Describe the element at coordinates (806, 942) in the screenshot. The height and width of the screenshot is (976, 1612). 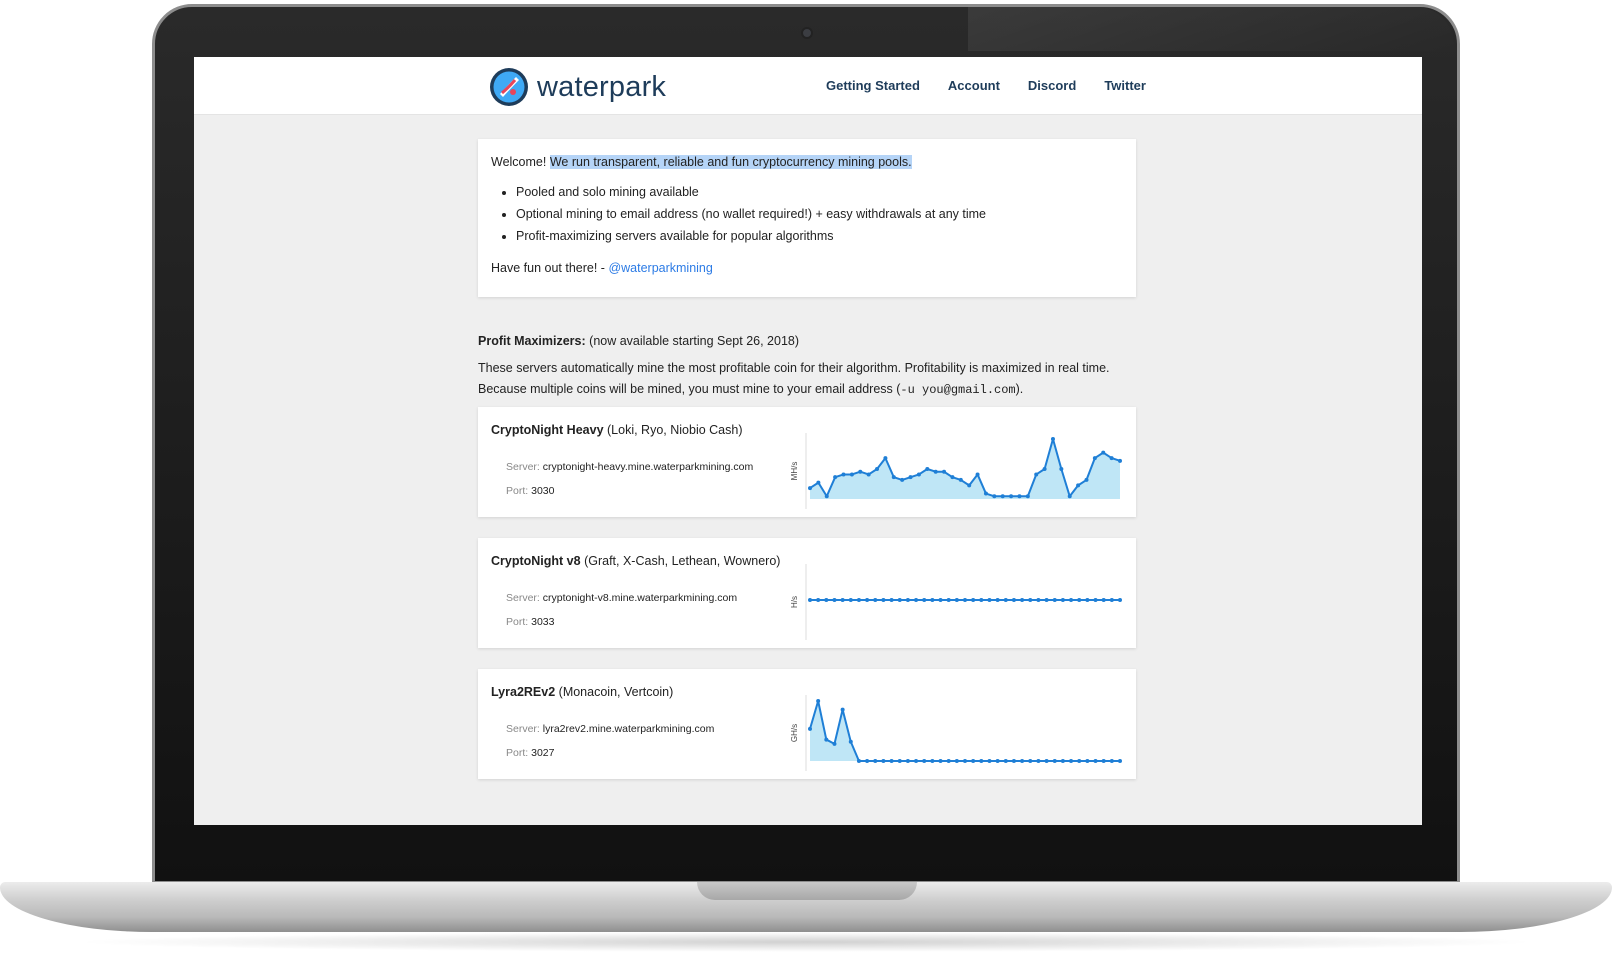
I see `laptop-shadow` at that location.